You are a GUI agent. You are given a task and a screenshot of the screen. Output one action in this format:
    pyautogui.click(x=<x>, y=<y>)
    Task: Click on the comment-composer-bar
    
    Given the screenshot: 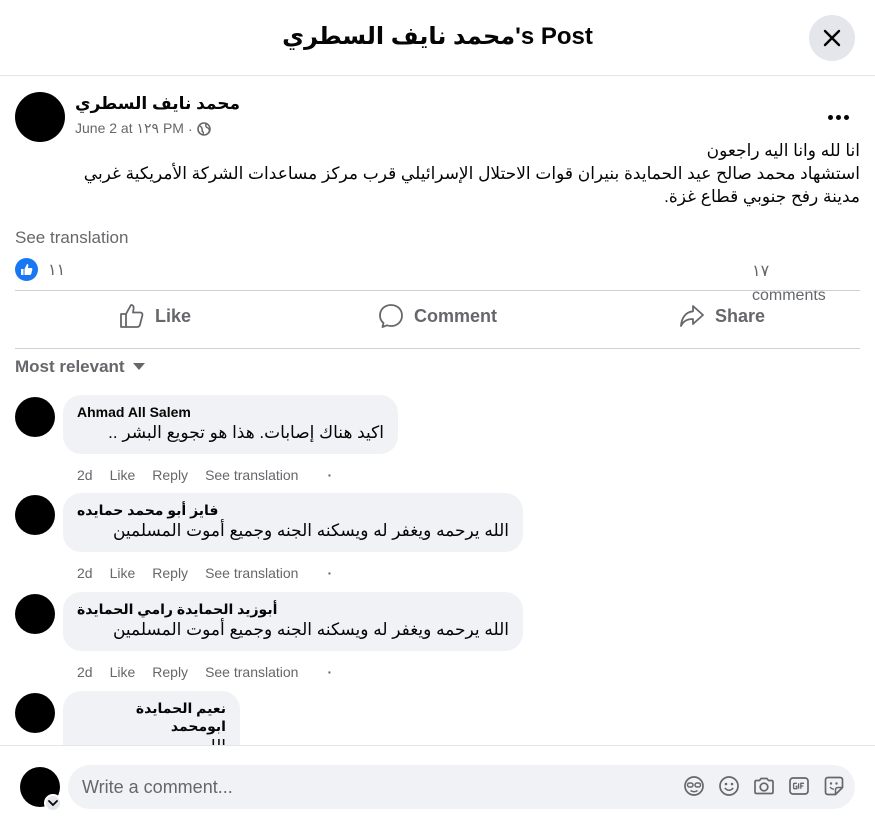 What is the action you would take?
    pyautogui.click(x=437, y=788)
    